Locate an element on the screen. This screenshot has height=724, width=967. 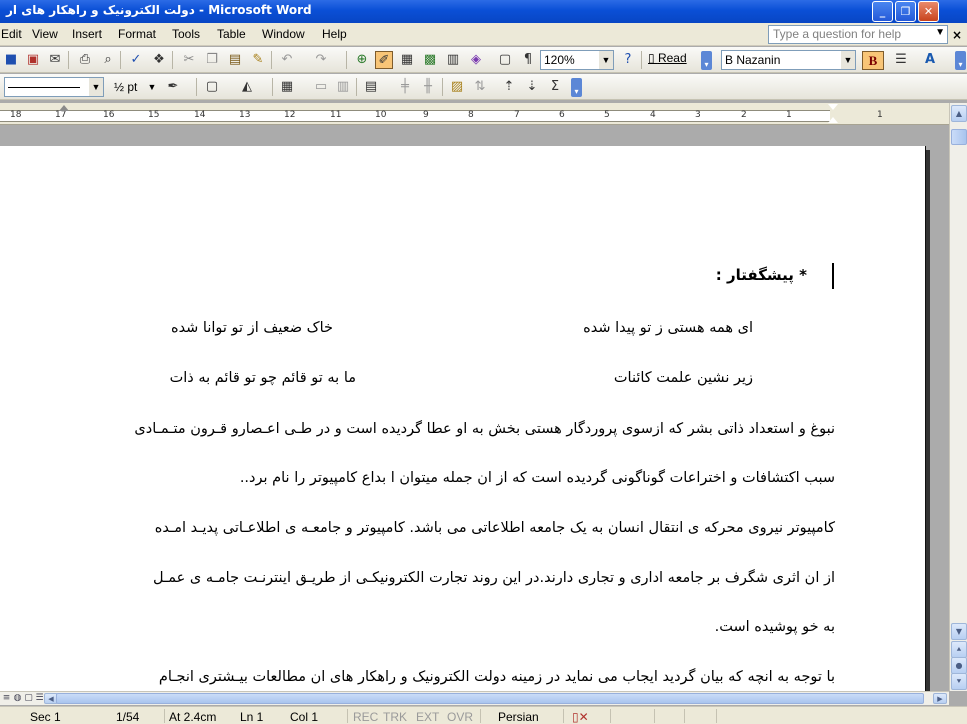
insert-excel-icon: ▩ is located at coordinates (430, 60).